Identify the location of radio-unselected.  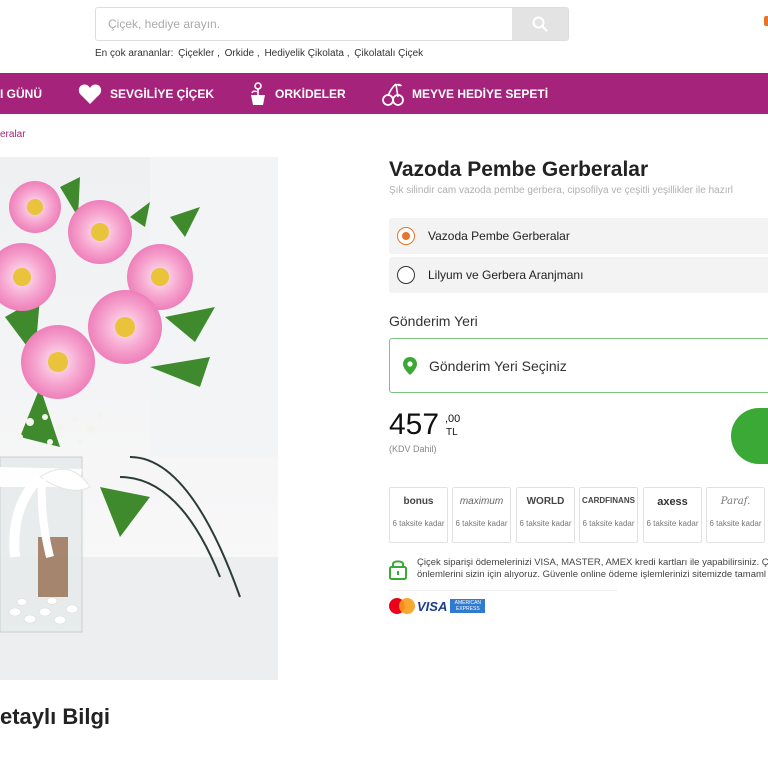
(406, 275).